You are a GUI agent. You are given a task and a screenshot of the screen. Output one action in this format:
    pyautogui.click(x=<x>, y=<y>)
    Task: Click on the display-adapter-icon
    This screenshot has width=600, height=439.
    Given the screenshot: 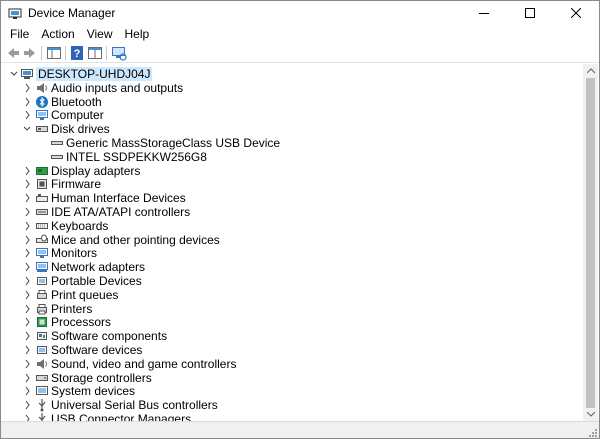 What is the action you would take?
    pyautogui.click(x=42, y=170)
    